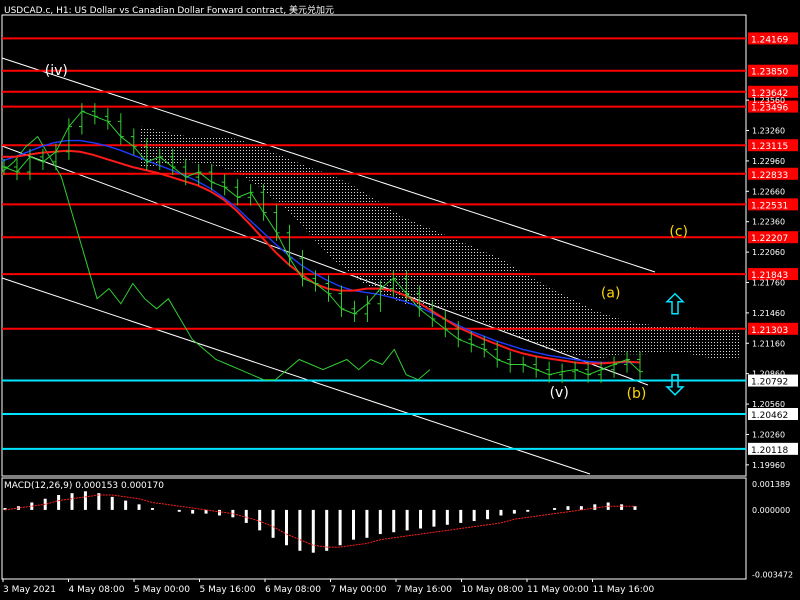 The image size is (800, 600). I want to click on macd-tick-label: 0.000000, so click(771, 510).